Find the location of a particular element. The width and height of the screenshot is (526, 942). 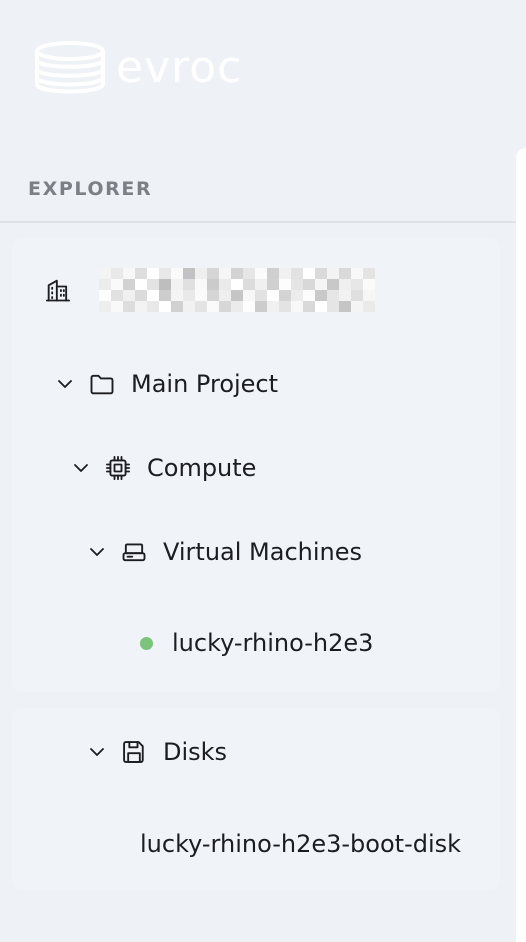

save-disk-icon is located at coordinates (134, 752).